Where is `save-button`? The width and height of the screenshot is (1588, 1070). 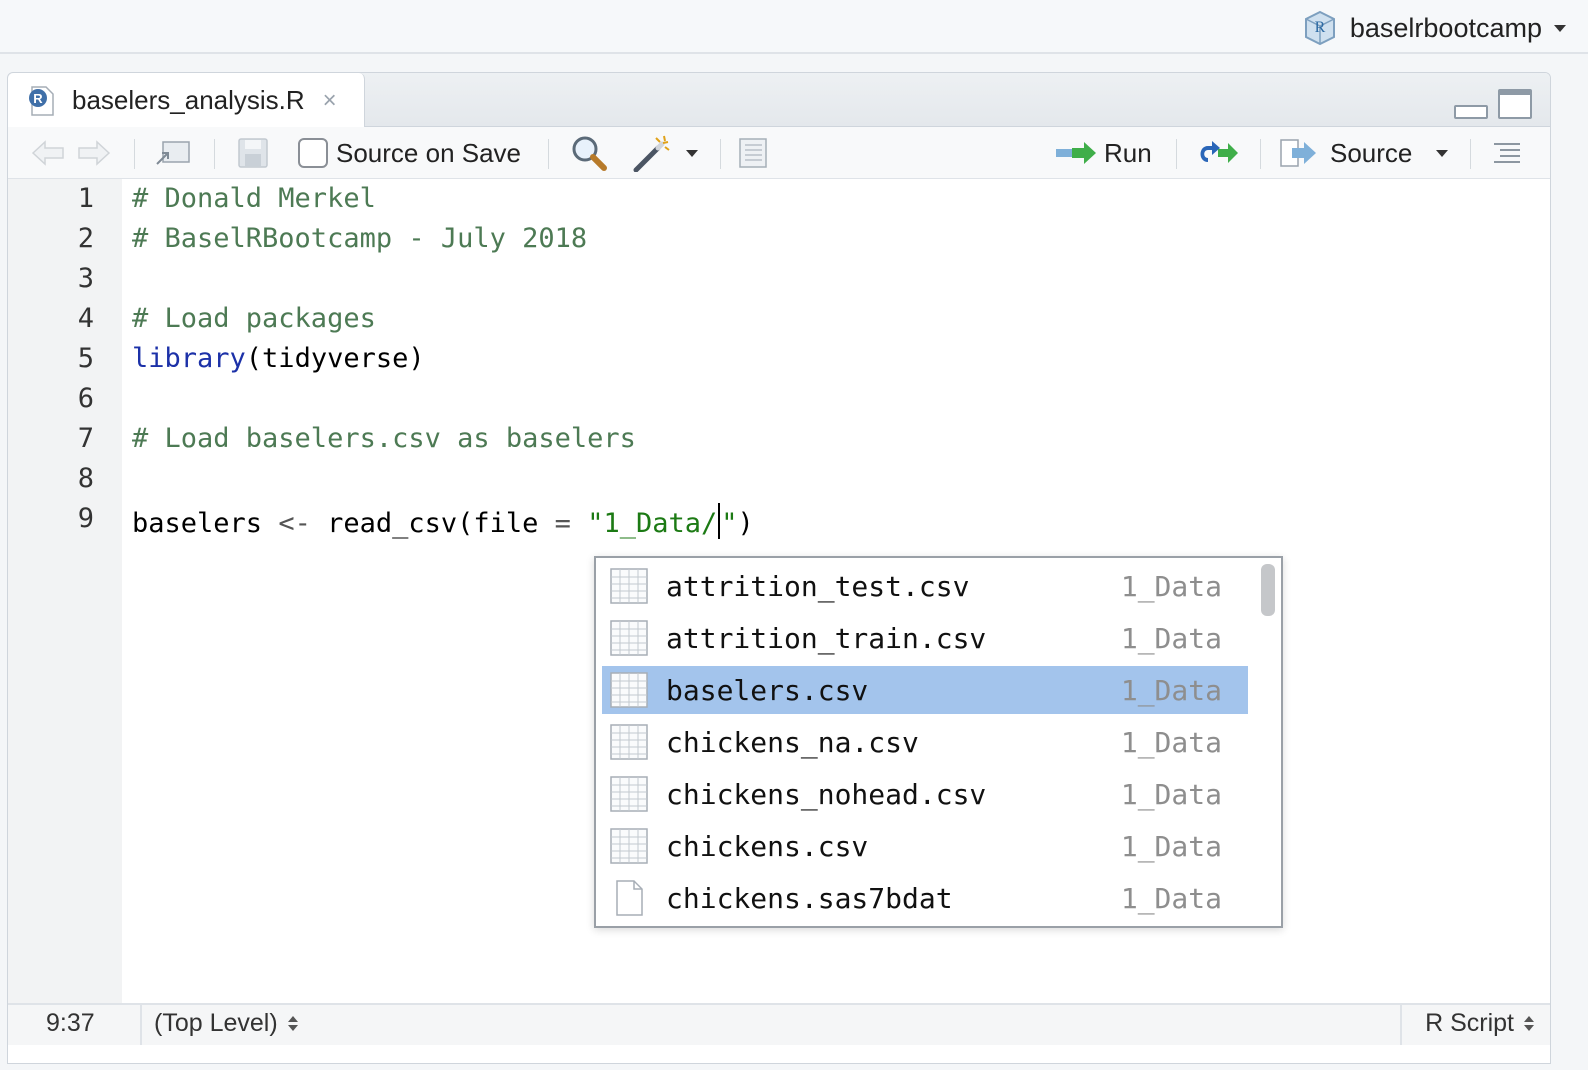 save-button is located at coordinates (253, 153).